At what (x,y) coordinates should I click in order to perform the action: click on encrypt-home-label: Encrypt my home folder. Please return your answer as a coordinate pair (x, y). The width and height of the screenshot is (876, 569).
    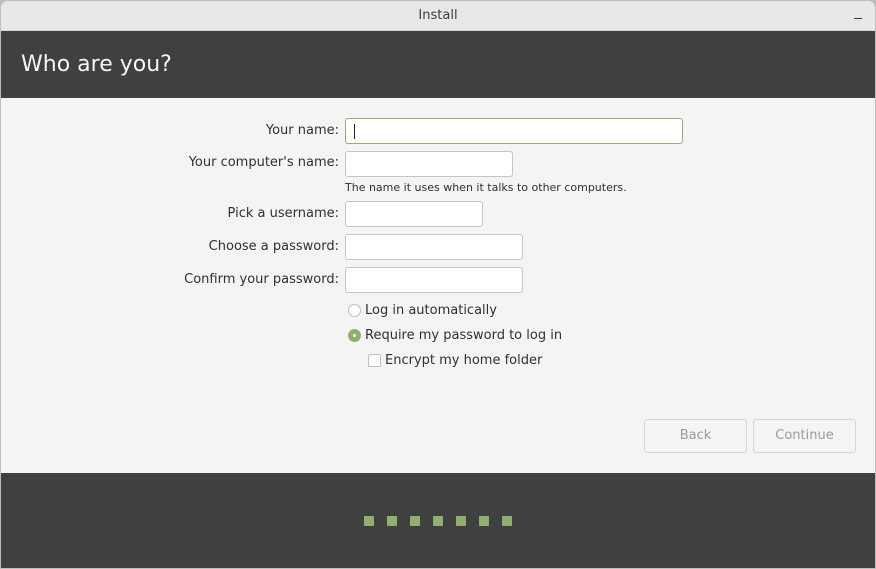
    Looking at the image, I should click on (463, 360).